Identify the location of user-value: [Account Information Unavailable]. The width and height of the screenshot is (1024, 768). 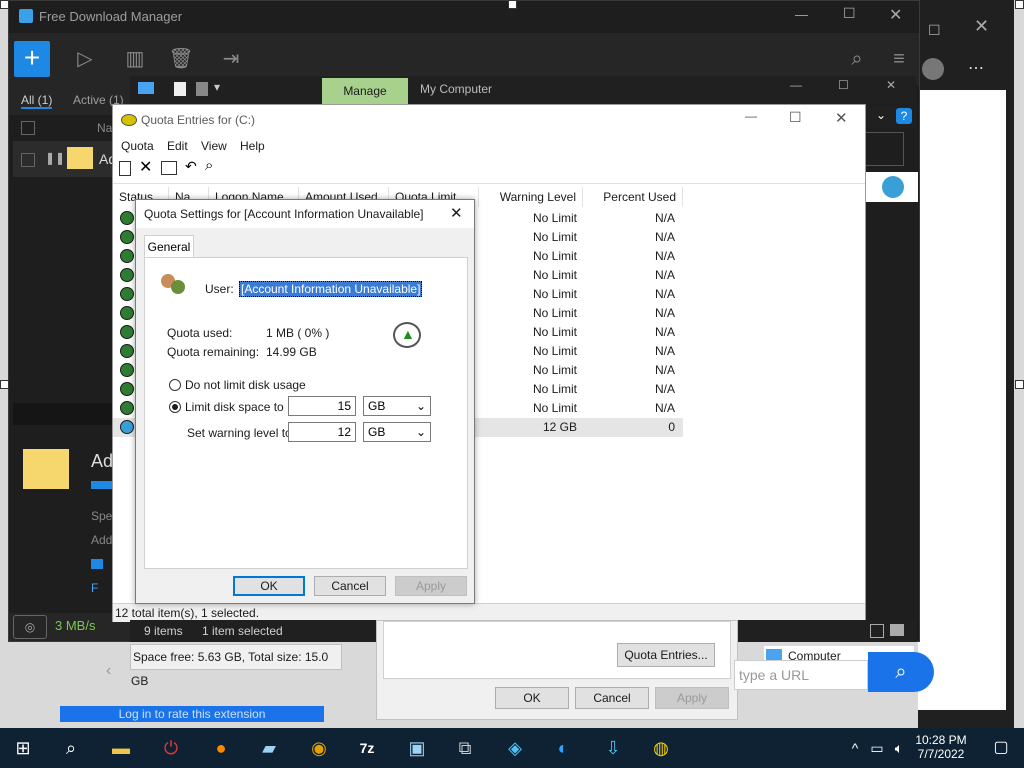
(331, 289).